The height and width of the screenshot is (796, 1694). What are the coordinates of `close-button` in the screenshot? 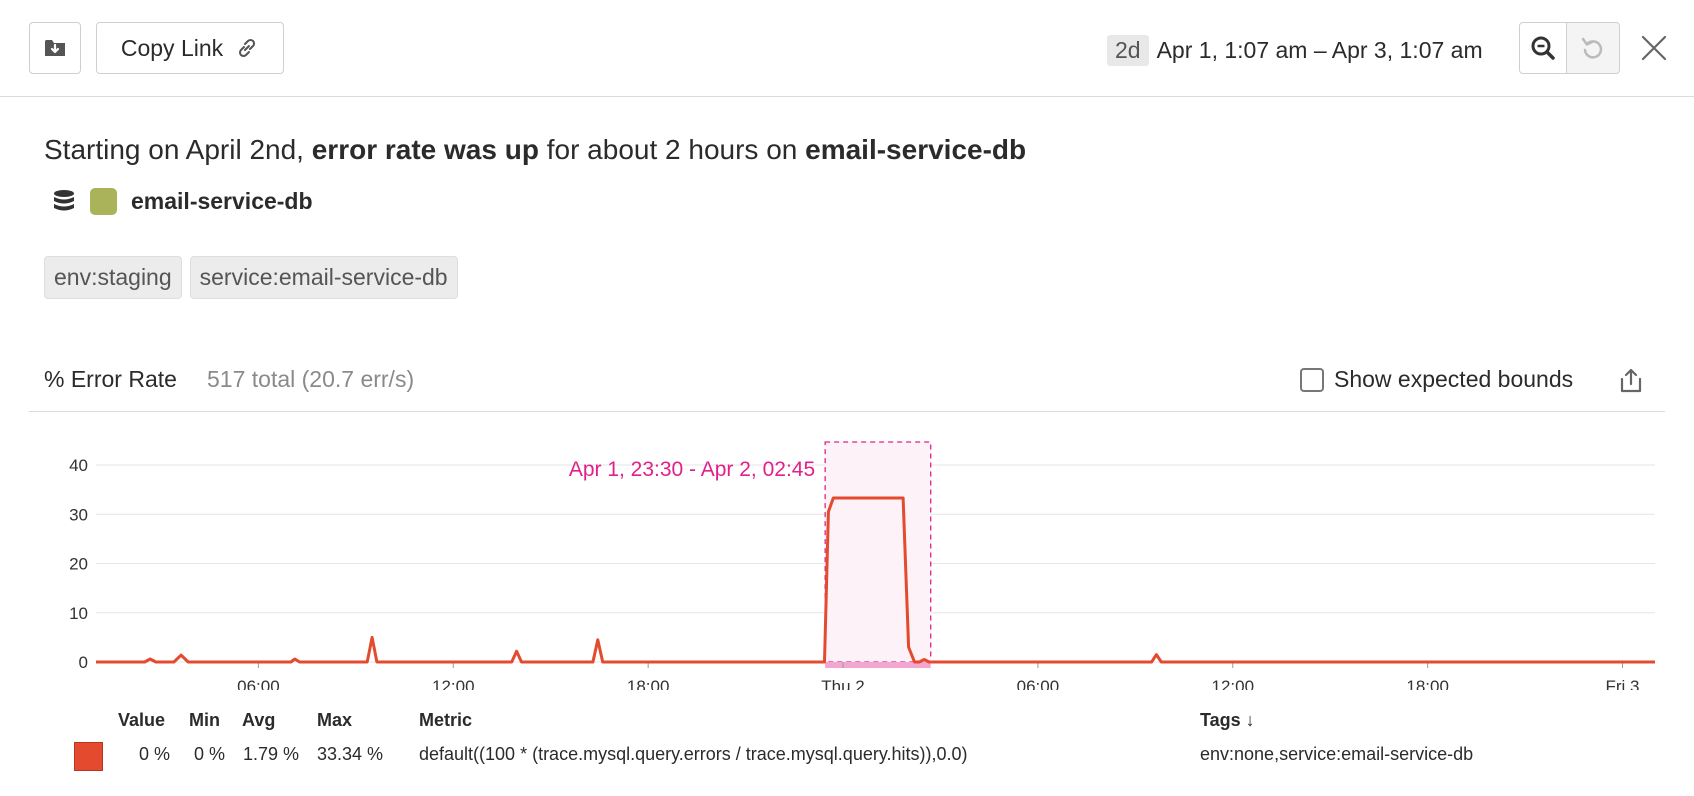 It's located at (1654, 48).